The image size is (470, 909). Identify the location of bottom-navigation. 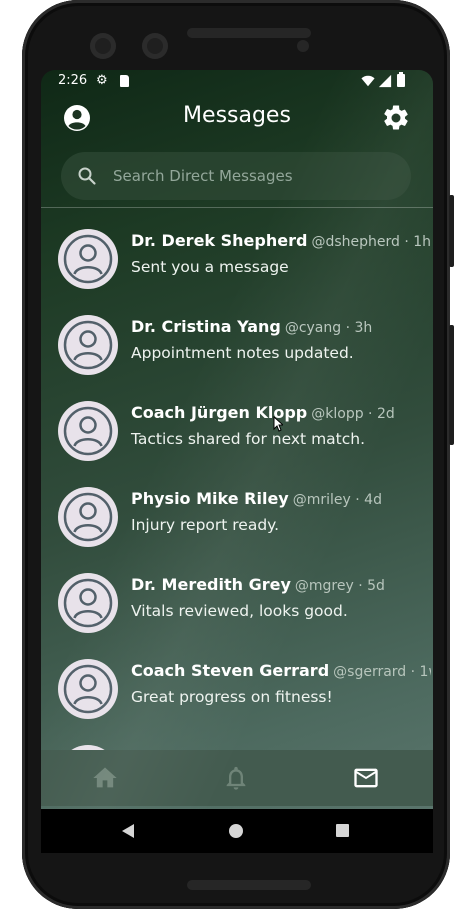
(237, 778).